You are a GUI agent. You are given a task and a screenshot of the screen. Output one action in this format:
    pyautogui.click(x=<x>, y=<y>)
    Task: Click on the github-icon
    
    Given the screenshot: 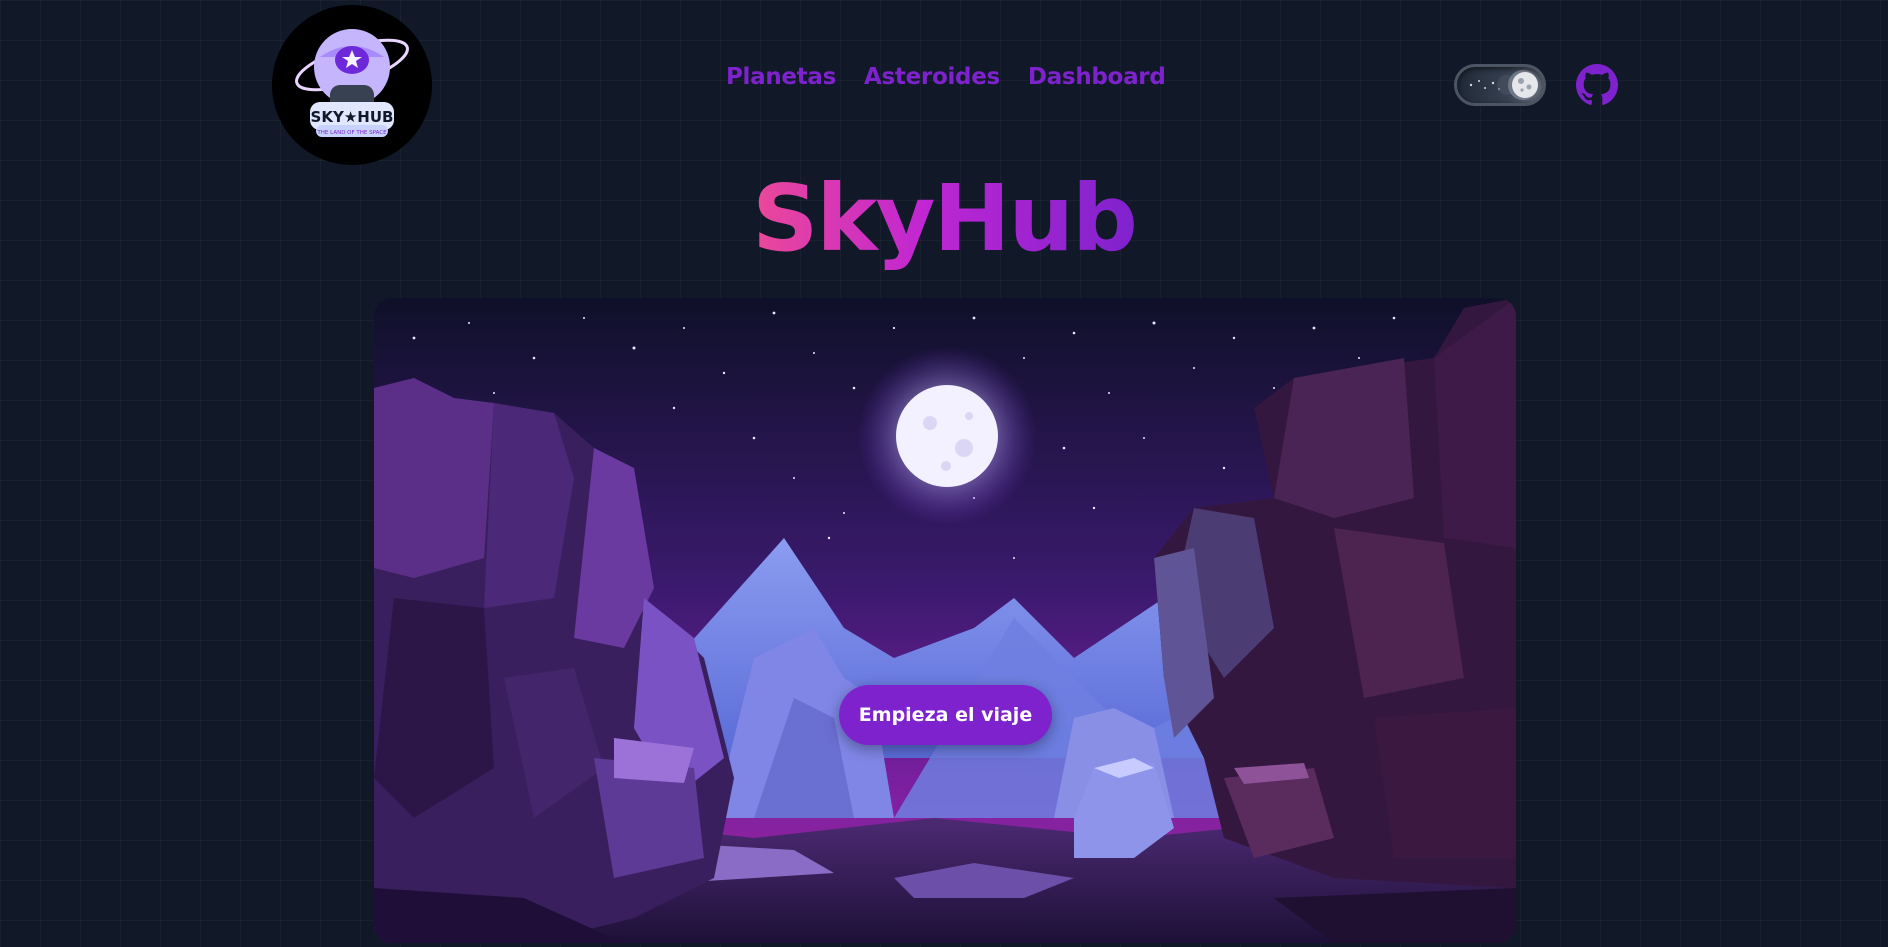 What is the action you would take?
    pyautogui.click(x=1597, y=84)
    